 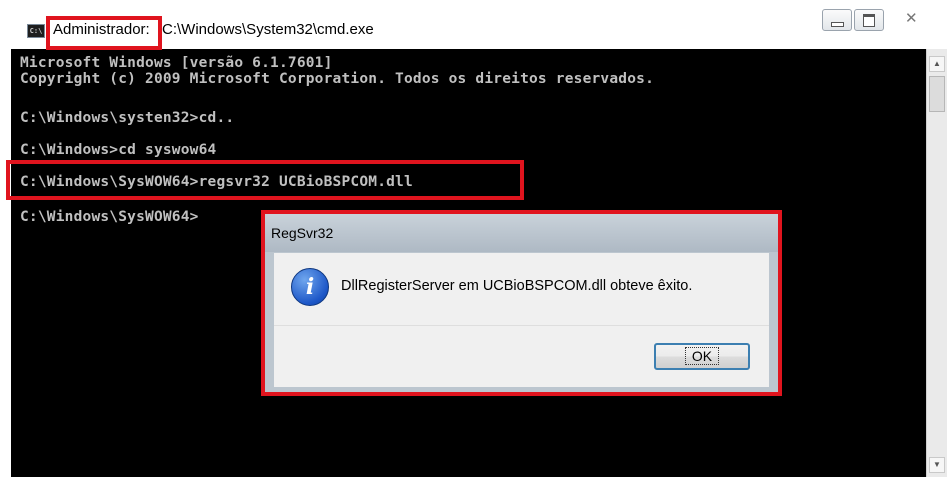 I want to click on console-line-cd: C:\Windows\systen32>cd.., so click(x=127, y=118).